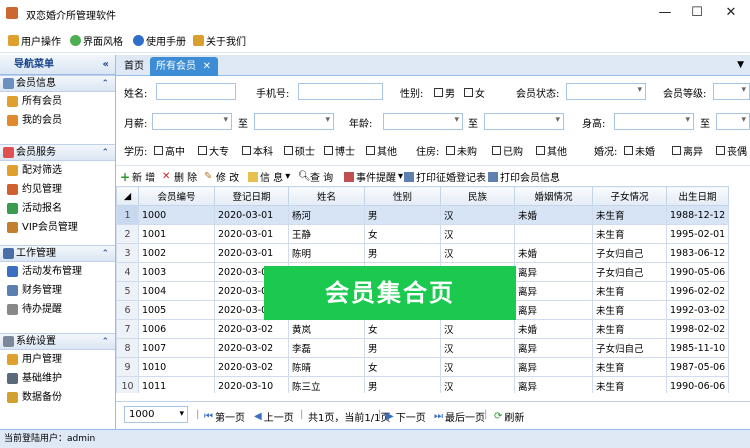  Describe the element at coordinates (192, 121) in the screenshot. I see `income-min-select` at that location.